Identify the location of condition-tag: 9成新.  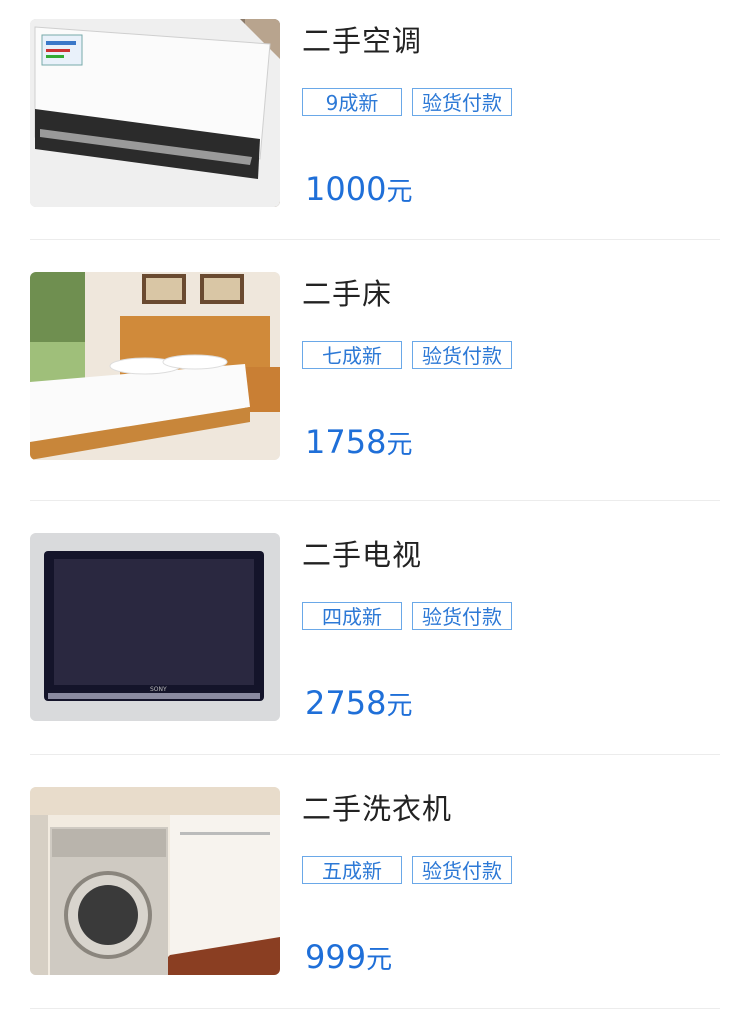
(352, 102).